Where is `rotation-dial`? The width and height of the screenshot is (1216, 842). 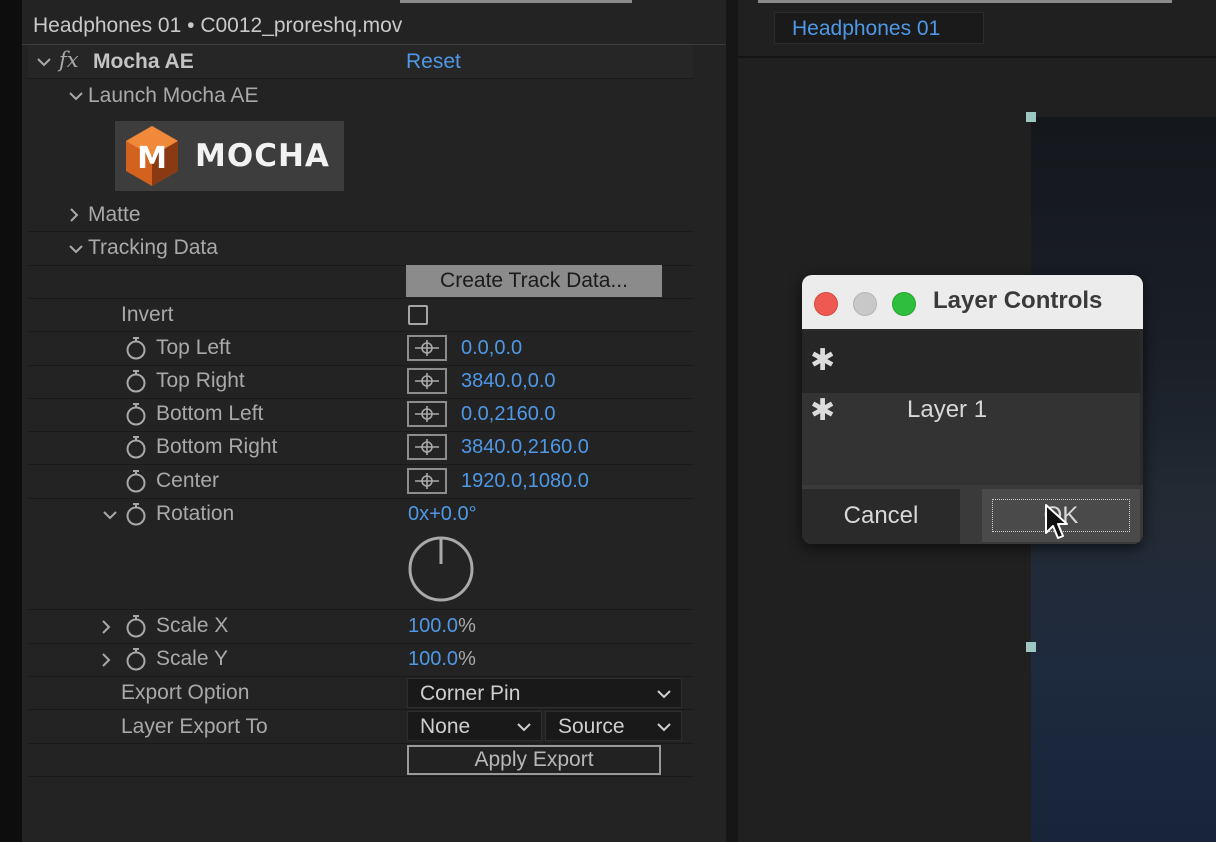 rotation-dial is located at coordinates (441, 569).